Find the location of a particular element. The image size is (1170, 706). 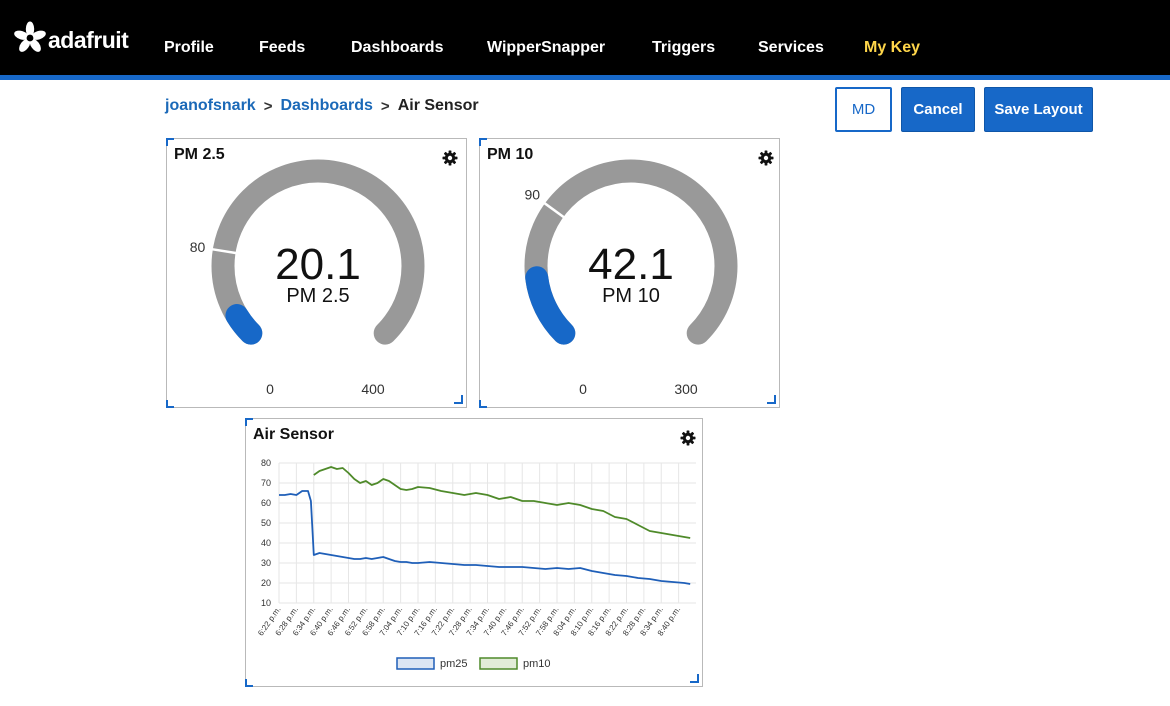

adafruit-logo: adafruit is located at coordinates (71, 38).